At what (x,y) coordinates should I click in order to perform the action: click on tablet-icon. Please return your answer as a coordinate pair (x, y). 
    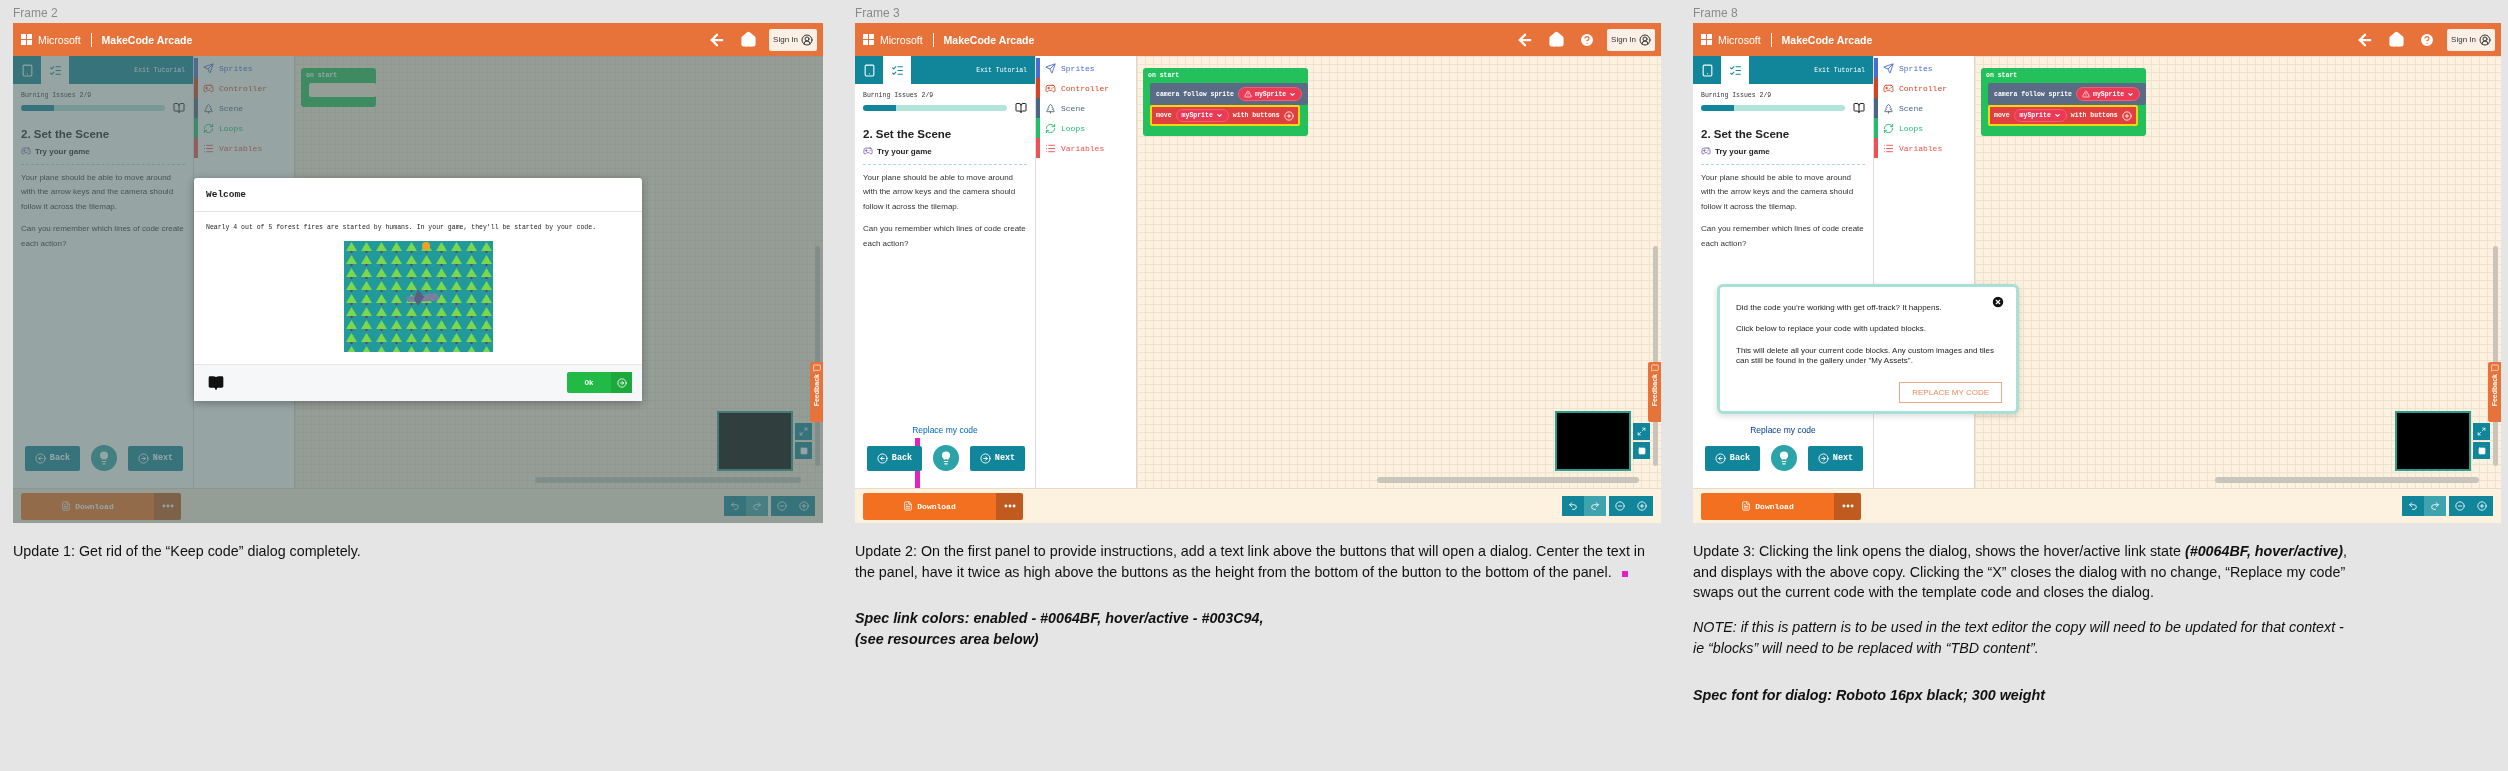
    Looking at the image, I should click on (1707, 70).